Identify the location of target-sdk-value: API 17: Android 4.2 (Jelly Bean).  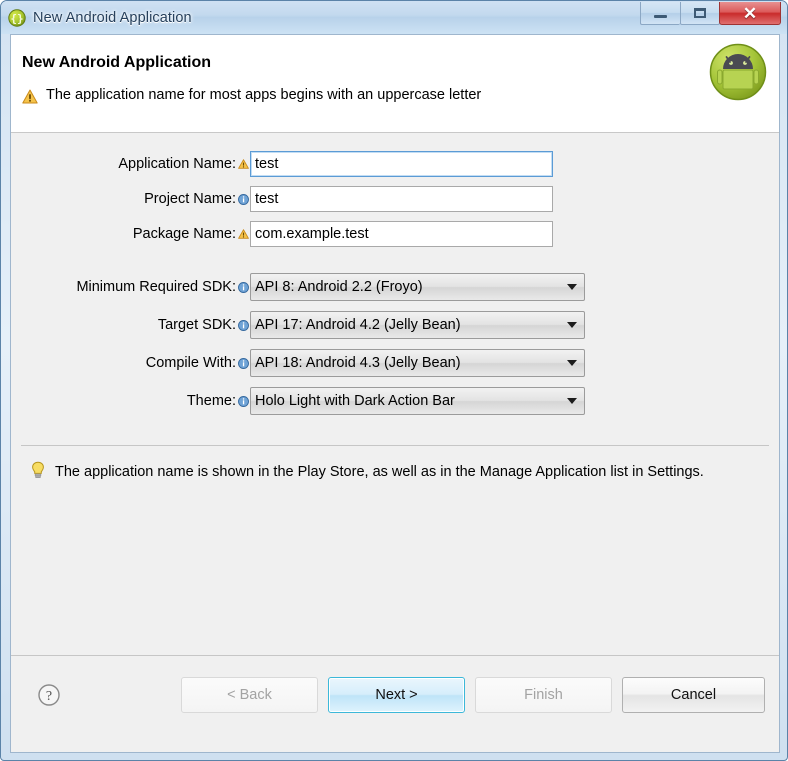
(358, 325).